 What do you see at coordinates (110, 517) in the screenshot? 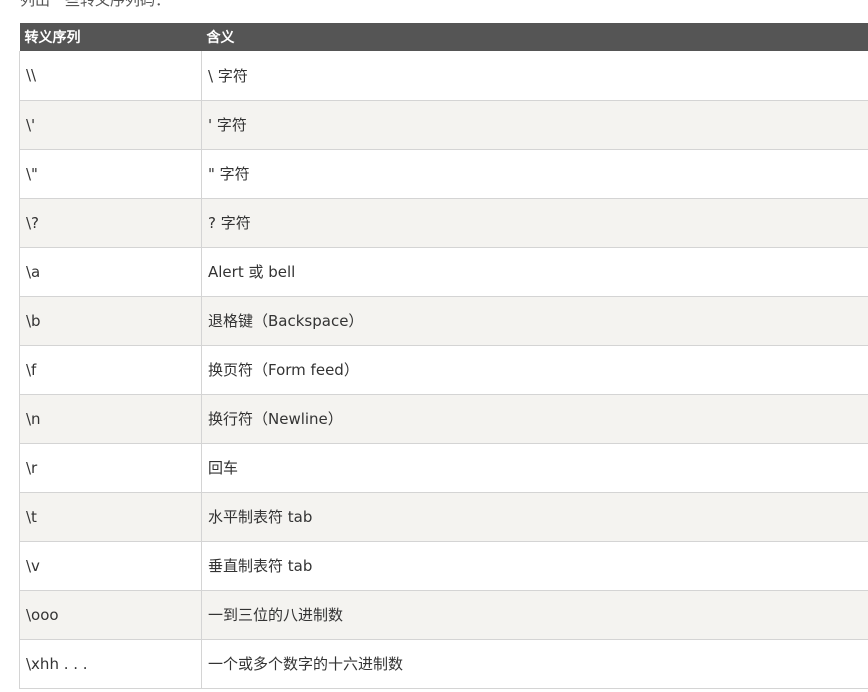
I see `escape-sequence-cell: \t` at bounding box center [110, 517].